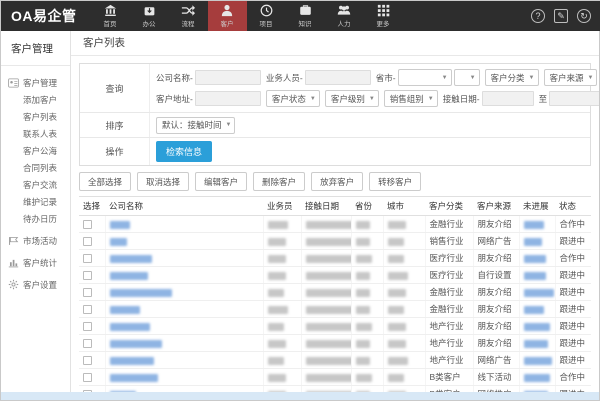 This screenshot has width=600, height=401. I want to click on sidebar-item-label: 客户管理, so click(40, 82).